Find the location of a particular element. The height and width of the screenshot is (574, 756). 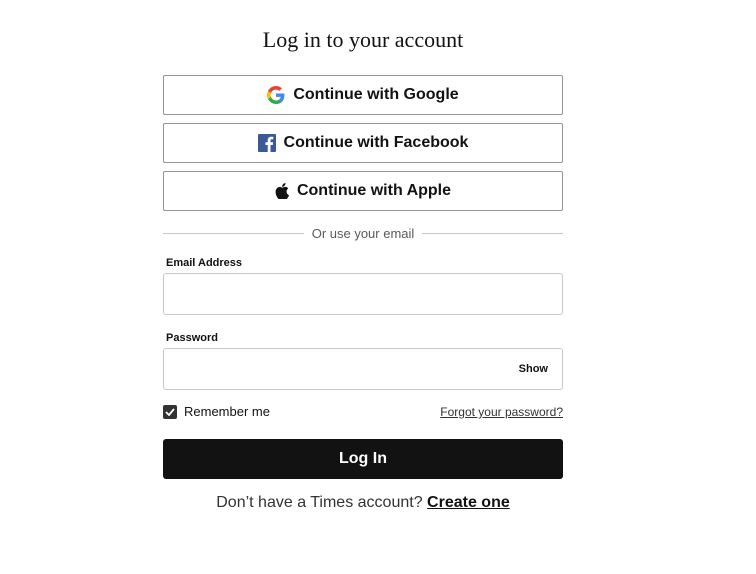

continue-with-google-button: Continue with Google is located at coordinates (363, 95).